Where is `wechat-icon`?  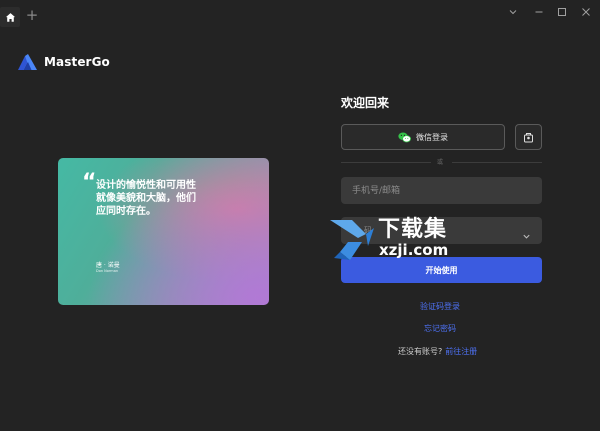
wechat-icon is located at coordinates (404, 137).